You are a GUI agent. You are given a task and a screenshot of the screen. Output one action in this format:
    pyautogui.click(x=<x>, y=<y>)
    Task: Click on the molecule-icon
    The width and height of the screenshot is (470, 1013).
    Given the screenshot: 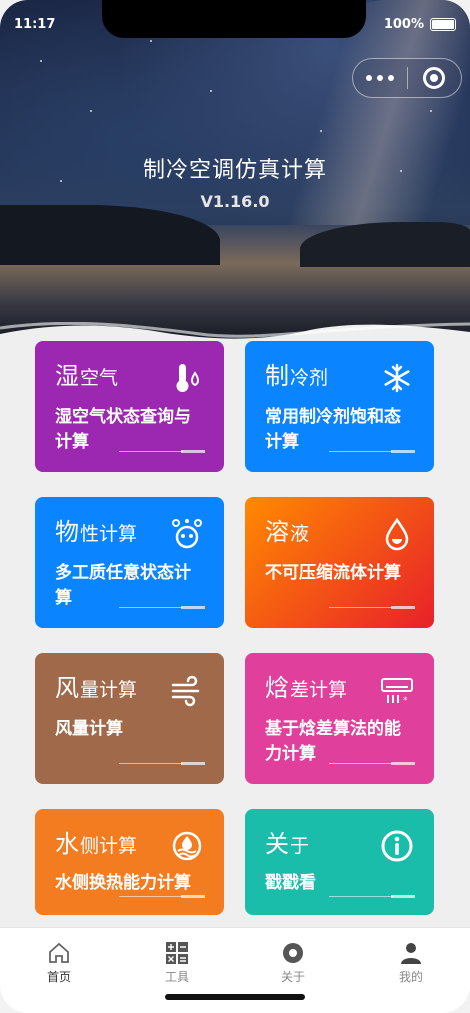 What is the action you would take?
    pyautogui.click(x=187, y=534)
    